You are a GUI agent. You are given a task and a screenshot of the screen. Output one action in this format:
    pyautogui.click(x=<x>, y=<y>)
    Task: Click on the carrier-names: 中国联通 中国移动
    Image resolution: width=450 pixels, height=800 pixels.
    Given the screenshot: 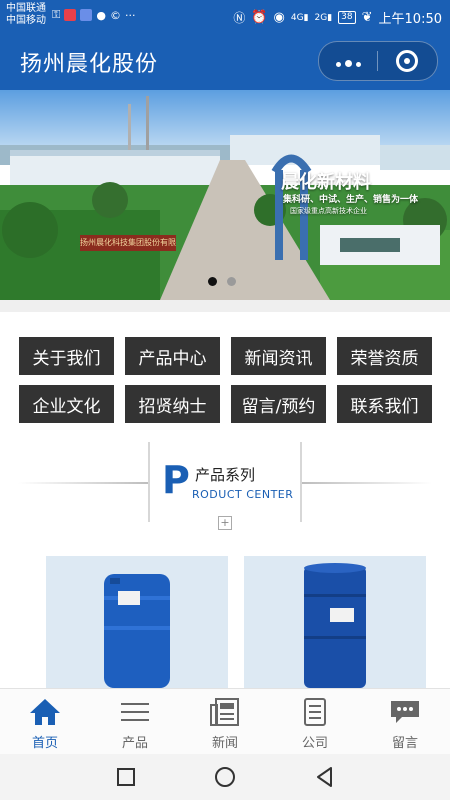 What is the action you would take?
    pyautogui.click(x=26, y=15)
    